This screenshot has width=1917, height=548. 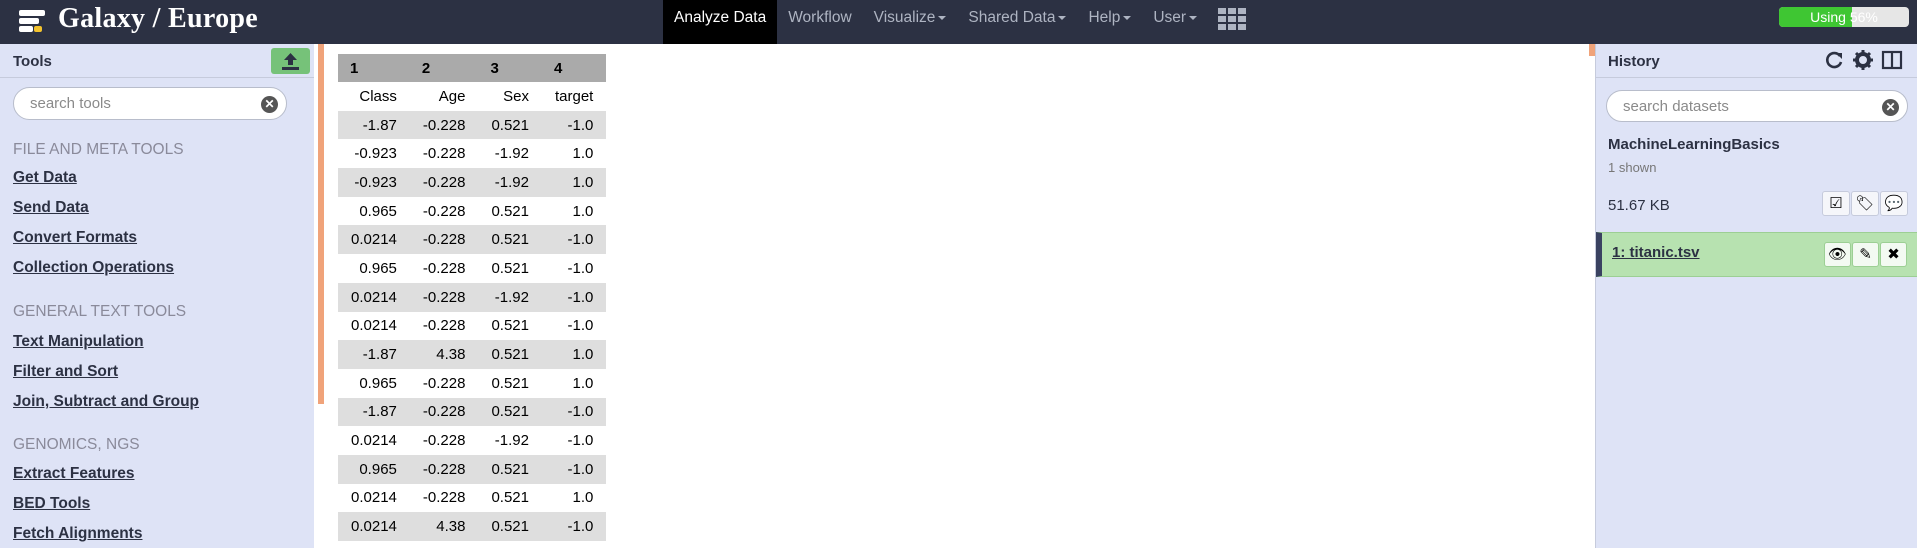 I want to click on apps-grid-icon, so click(x=1232, y=19).